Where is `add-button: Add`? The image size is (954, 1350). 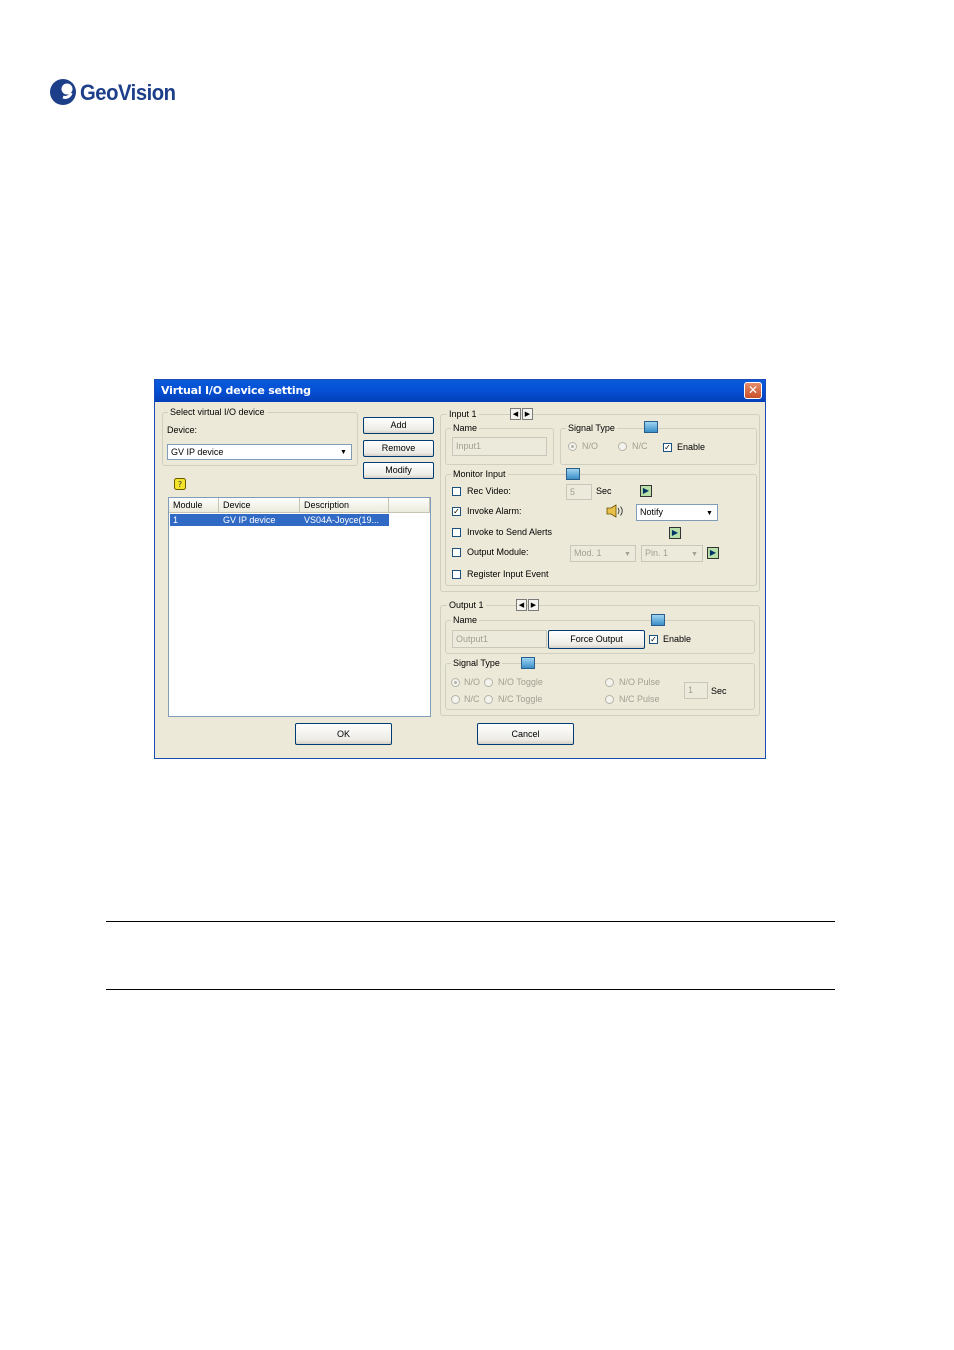
add-button: Add is located at coordinates (398, 425).